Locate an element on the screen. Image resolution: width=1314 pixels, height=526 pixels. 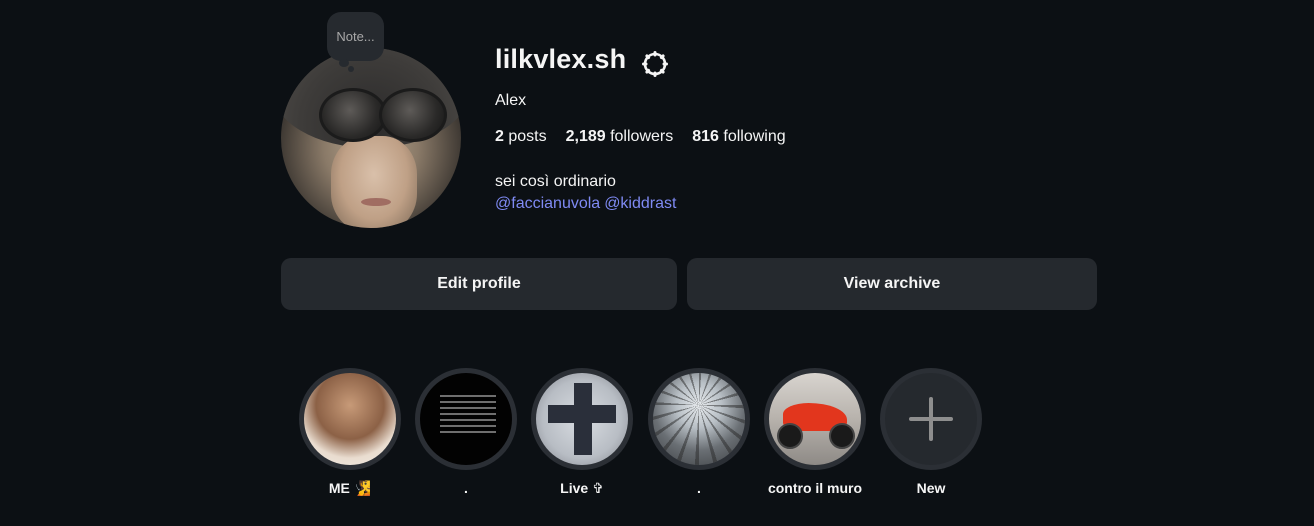
edit-profile-button: Edit profile is located at coordinates (479, 284).